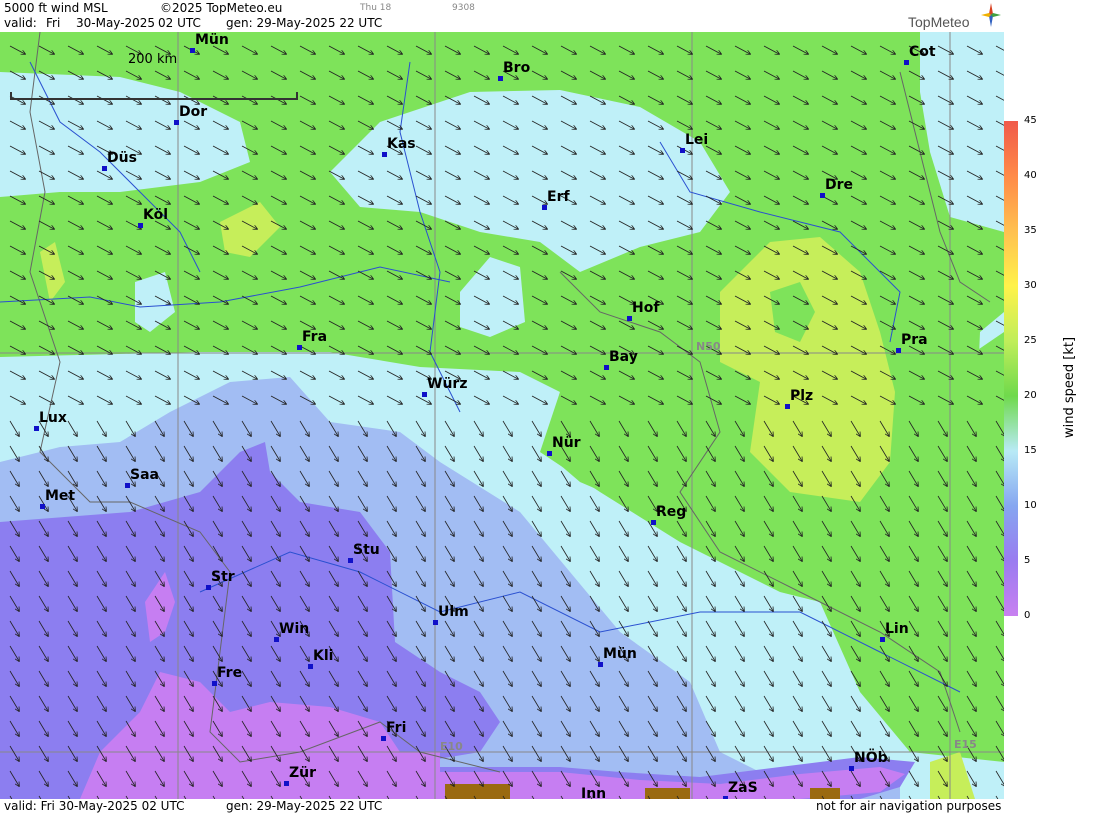  I want to click on city-label: Düs, so click(122, 158).